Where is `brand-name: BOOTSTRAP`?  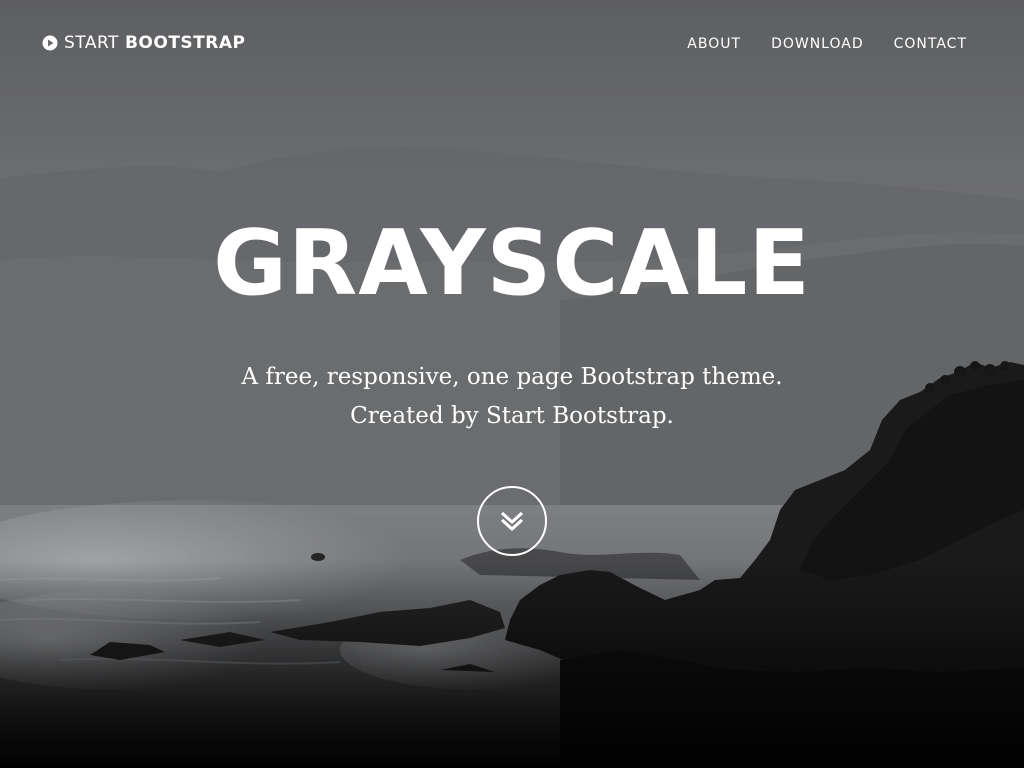 brand-name: BOOTSTRAP is located at coordinates (185, 43).